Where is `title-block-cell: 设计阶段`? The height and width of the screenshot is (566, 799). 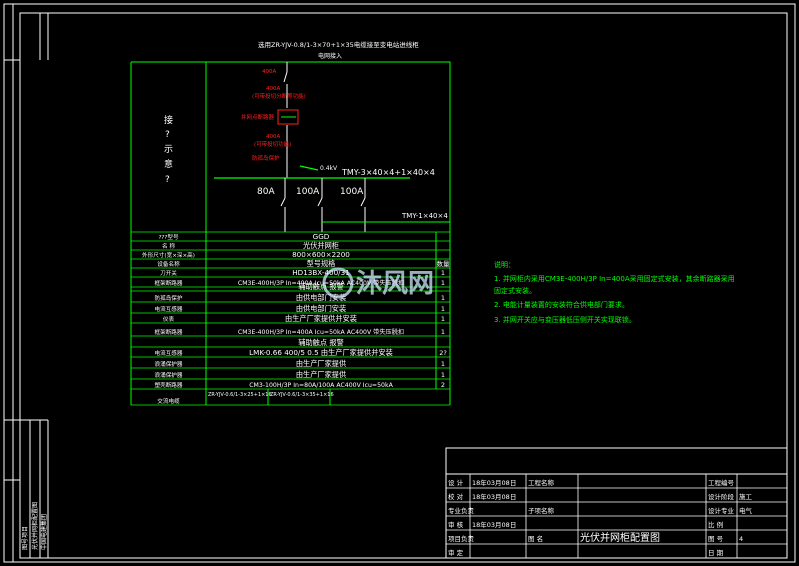
title-block-cell: 设计阶段 is located at coordinates (721, 496).